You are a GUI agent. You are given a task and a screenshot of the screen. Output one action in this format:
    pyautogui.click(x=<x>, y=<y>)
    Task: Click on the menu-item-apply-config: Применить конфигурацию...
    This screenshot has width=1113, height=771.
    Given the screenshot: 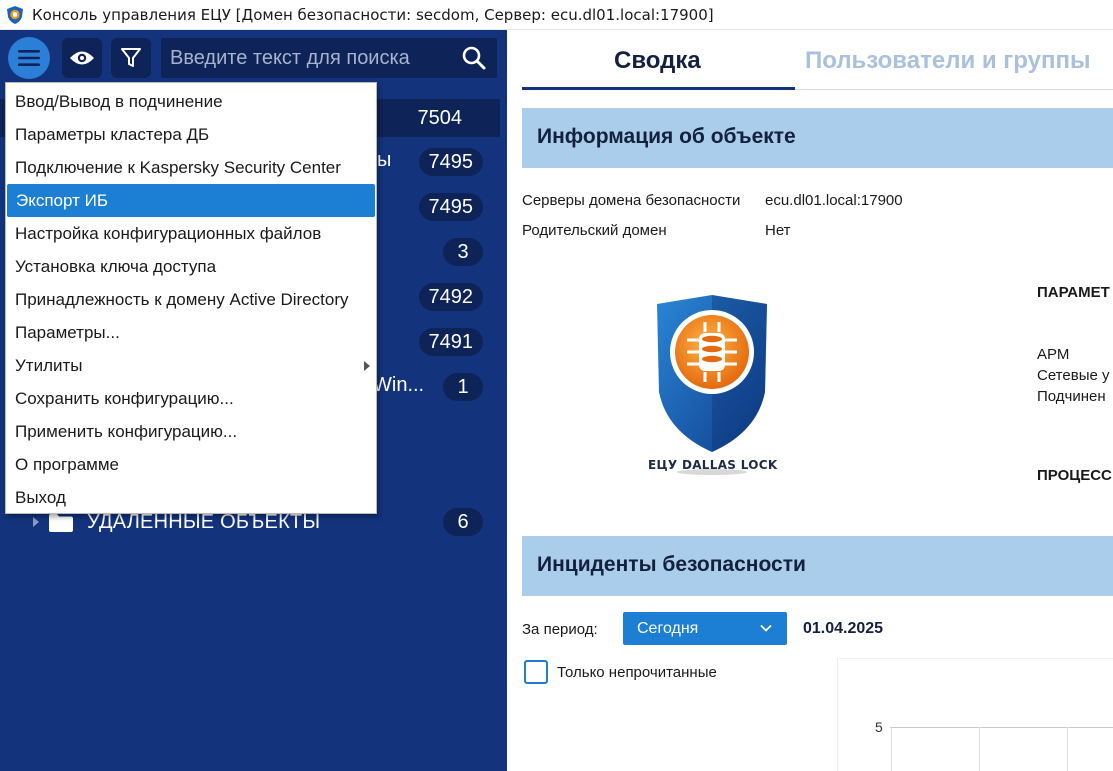 What is the action you would take?
    pyautogui.click(x=191, y=431)
    